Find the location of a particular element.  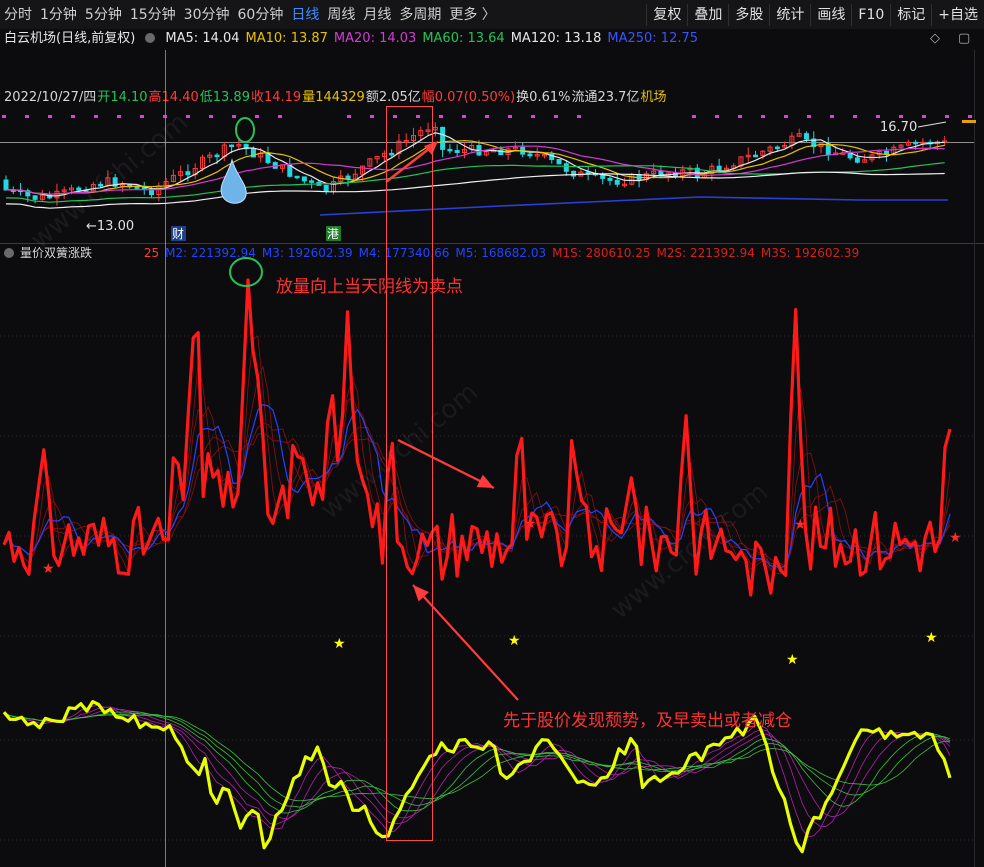

highlight-circle-top is located at coordinates (245, 130).